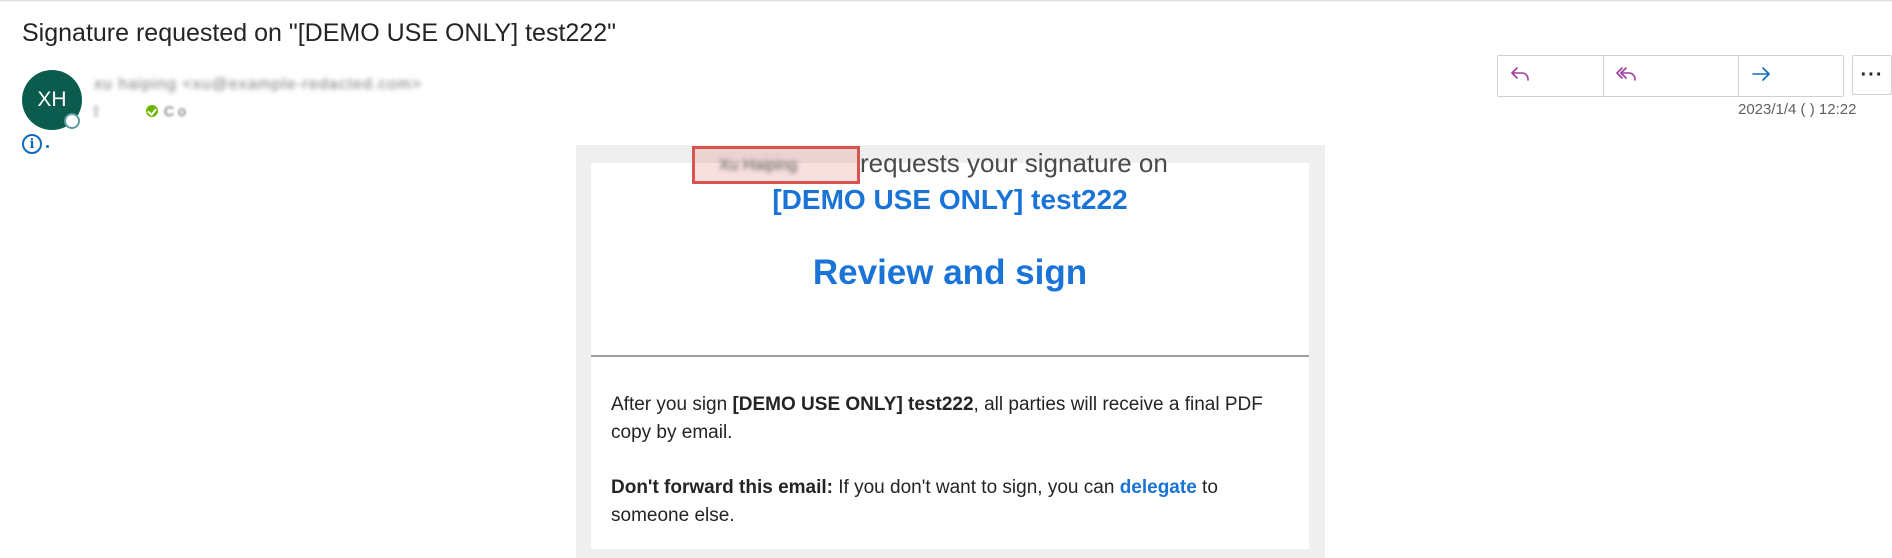 Image resolution: width=1892 pixels, height=558 pixels. What do you see at coordinates (1626, 76) in the screenshot?
I see `reply-all-icon` at bounding box center [1626, 76].